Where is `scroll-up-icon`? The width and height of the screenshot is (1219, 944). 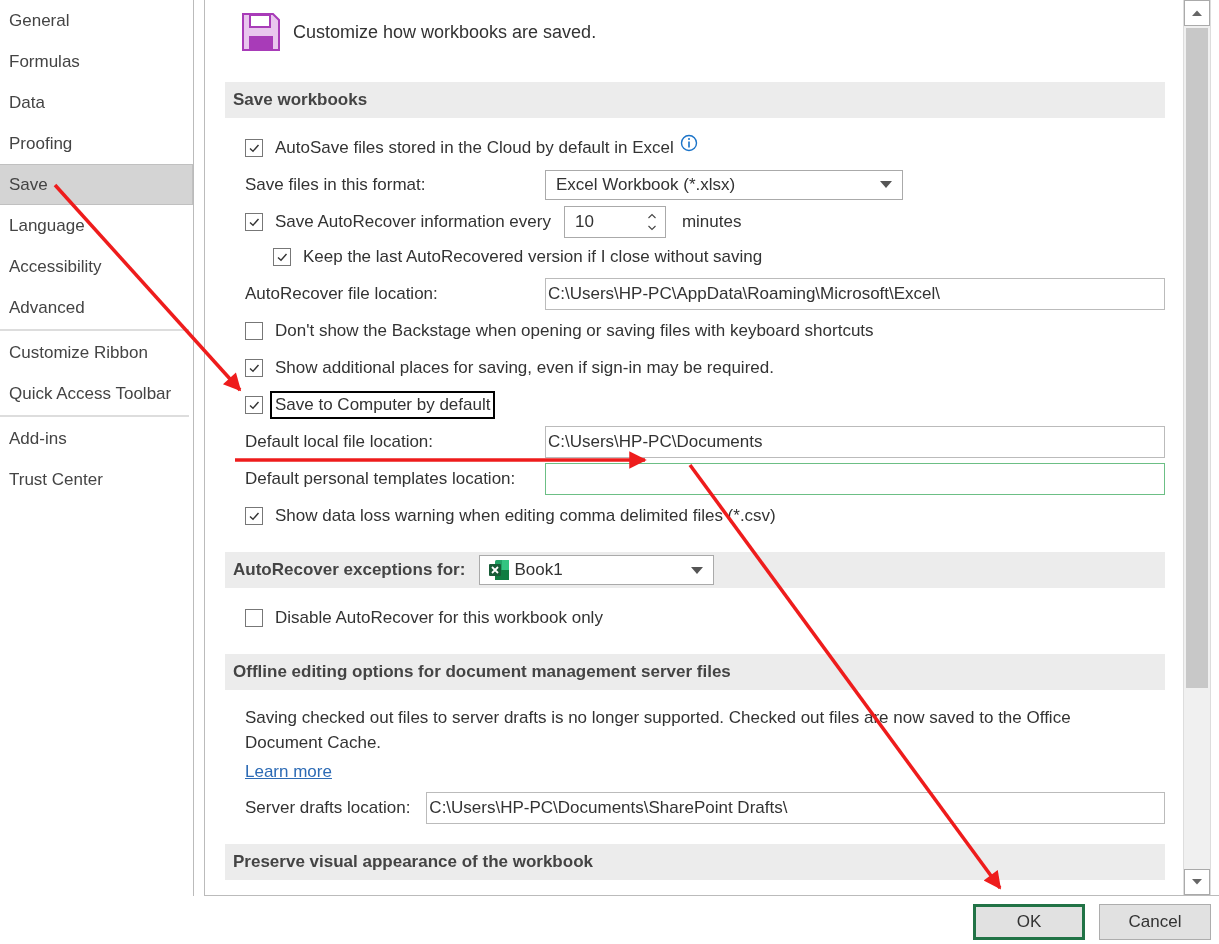
scroll-up-icon is located at coordinates (1197, 13).